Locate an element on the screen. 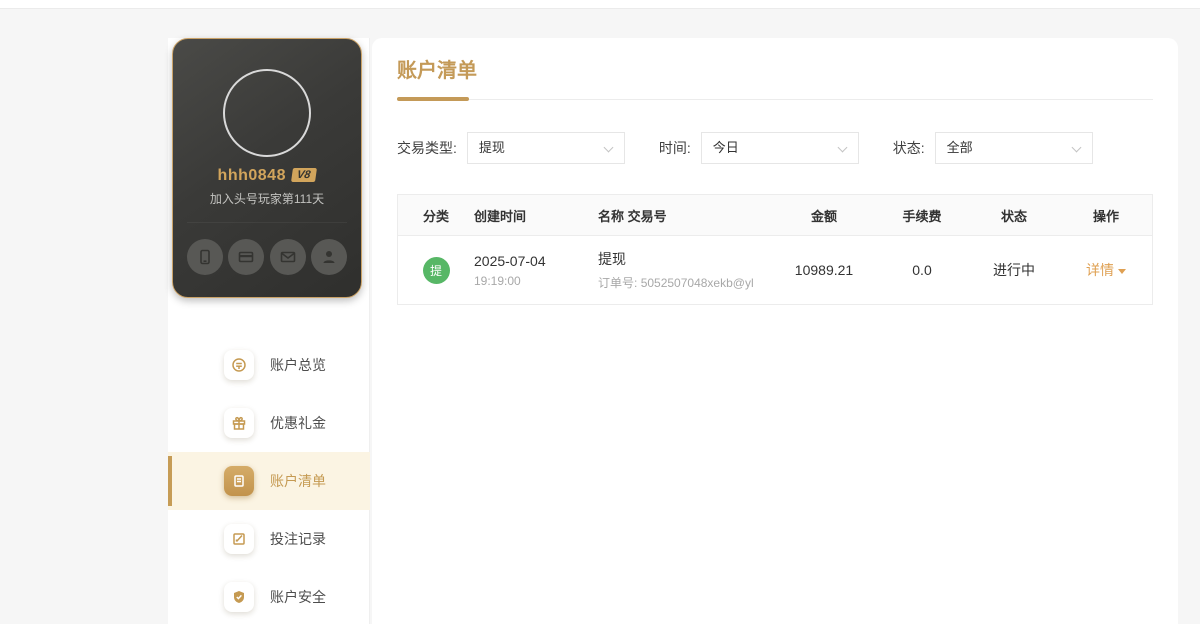 The image size is (1200, 624). header-amount: 金额 is located at coordinates (823, 216).